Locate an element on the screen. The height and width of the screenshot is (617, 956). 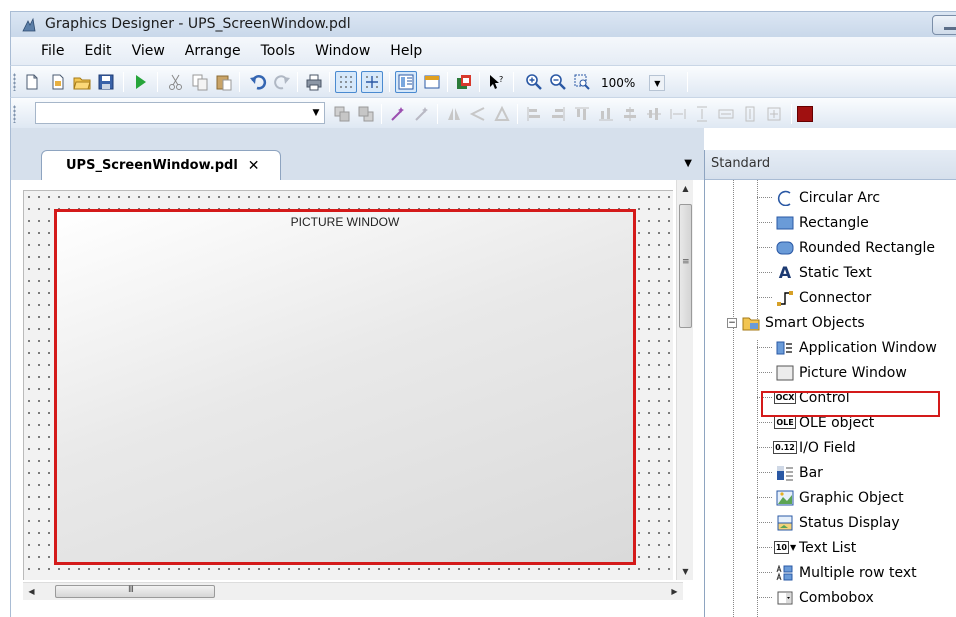
library-icon is located at coordinates (464, 82).